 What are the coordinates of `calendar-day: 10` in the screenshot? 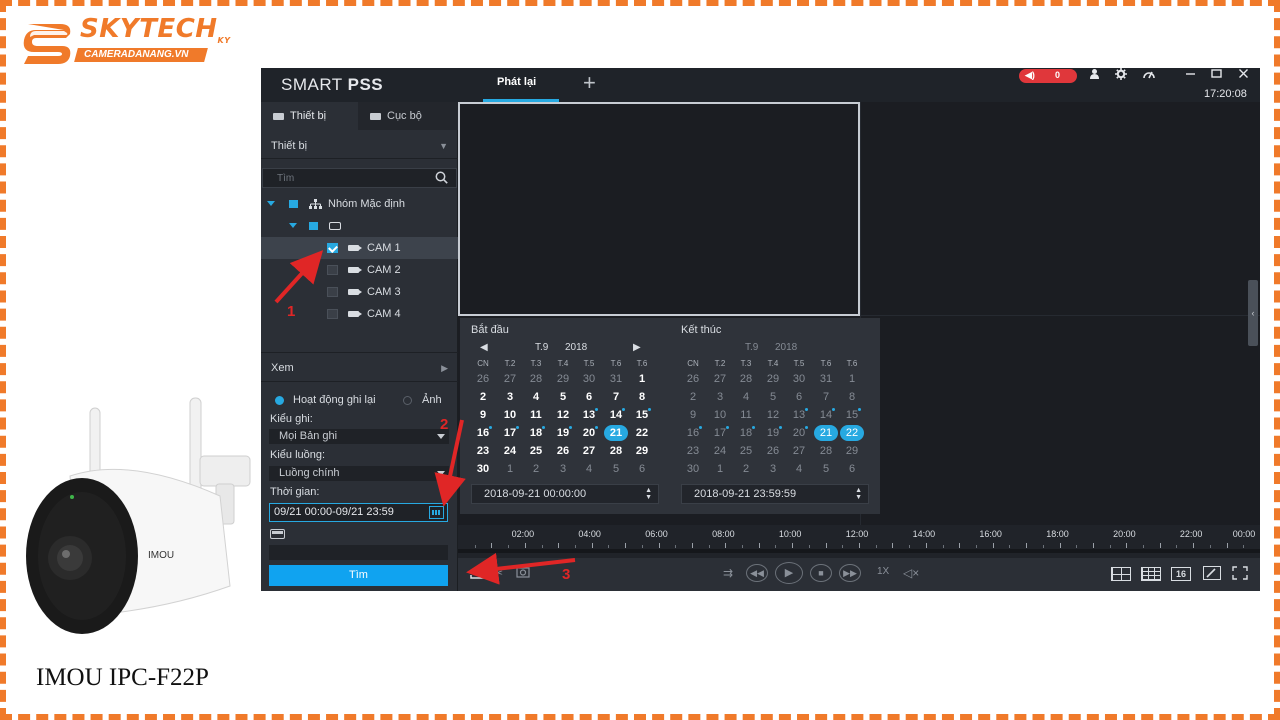 It's located at (510, 415).